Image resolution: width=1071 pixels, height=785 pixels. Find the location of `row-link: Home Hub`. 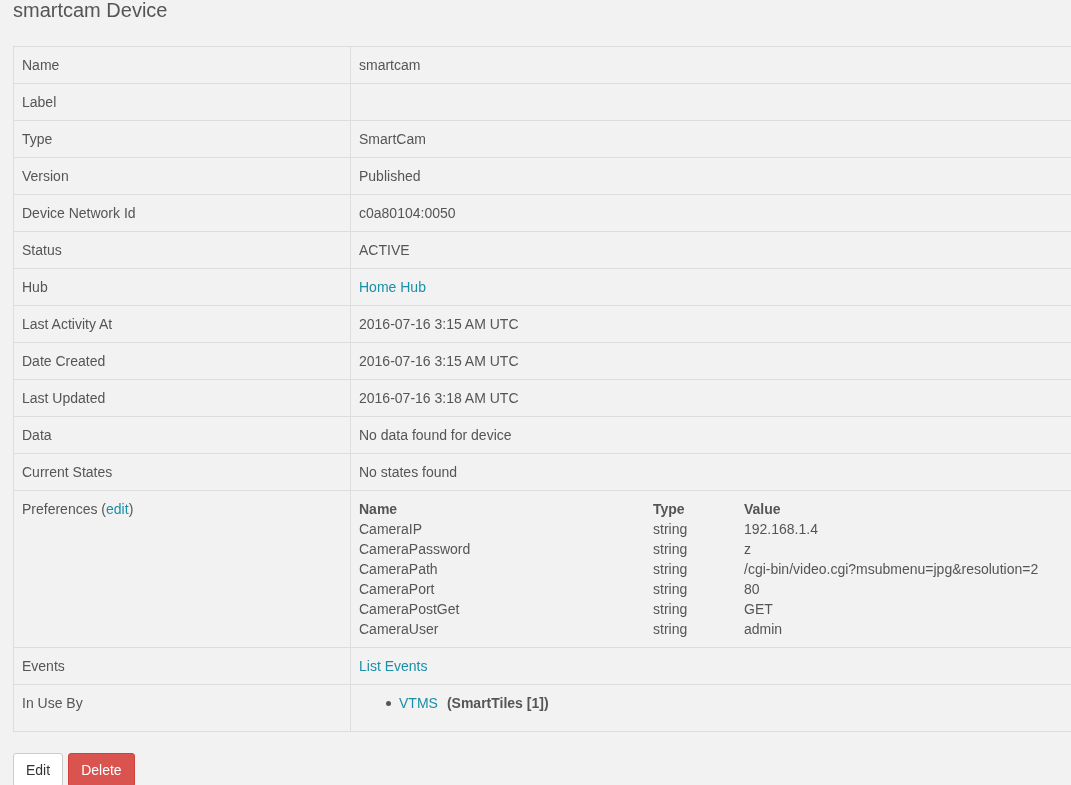

row-link: Home Hub is located at coordinates (392, 287).